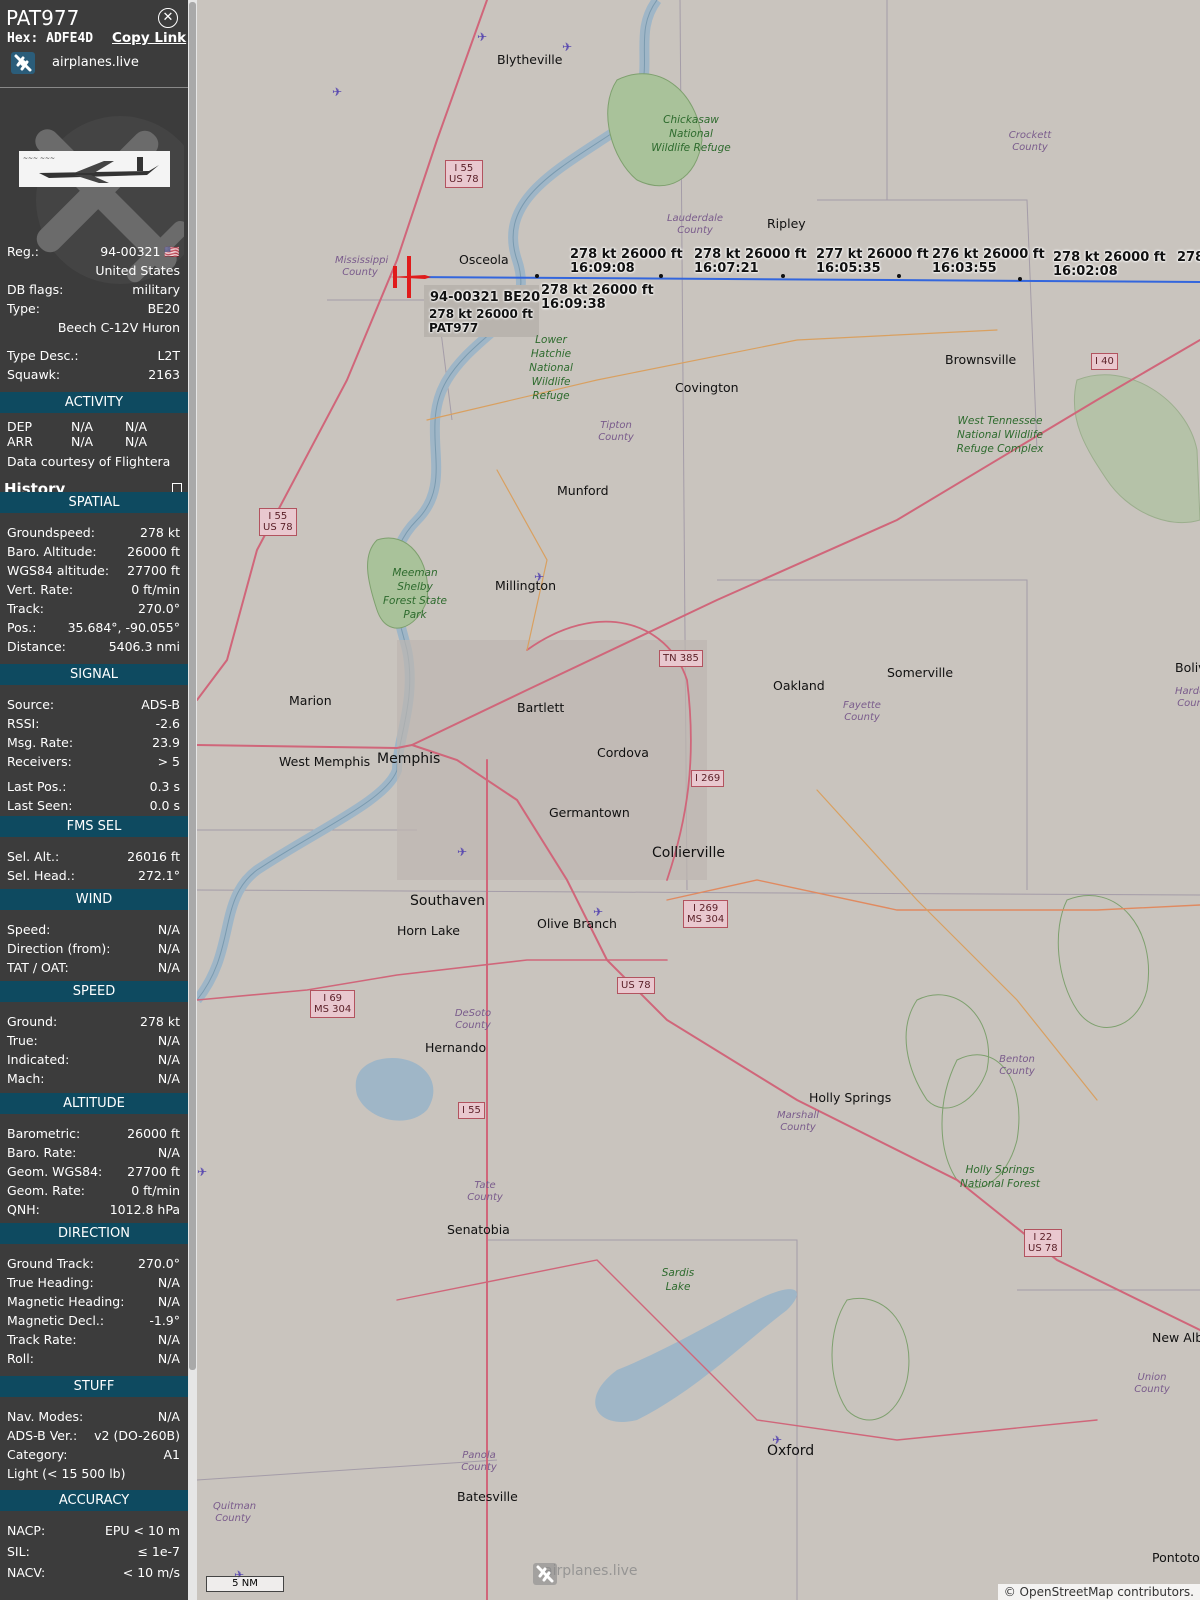 The height and width of the screenshot is (1600, 1200). I want to click on direction-row: Roll: N/A, so click(93, 1359).